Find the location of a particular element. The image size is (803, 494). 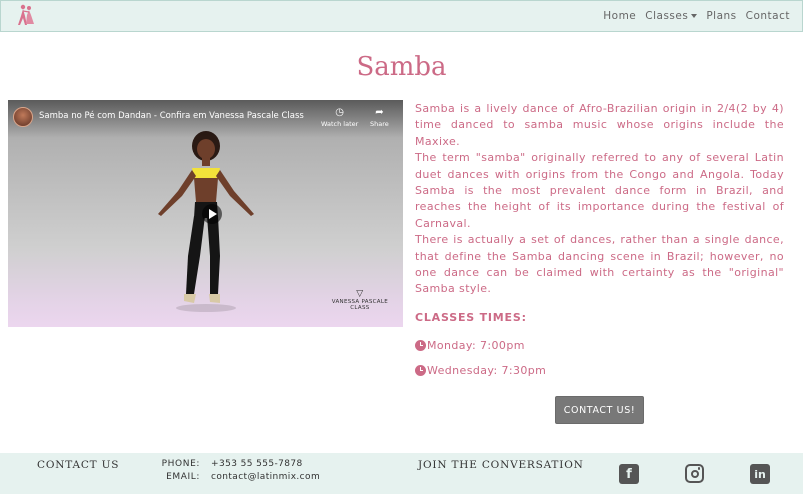

linkedin-icon: in is located at coordinates (760, 474).